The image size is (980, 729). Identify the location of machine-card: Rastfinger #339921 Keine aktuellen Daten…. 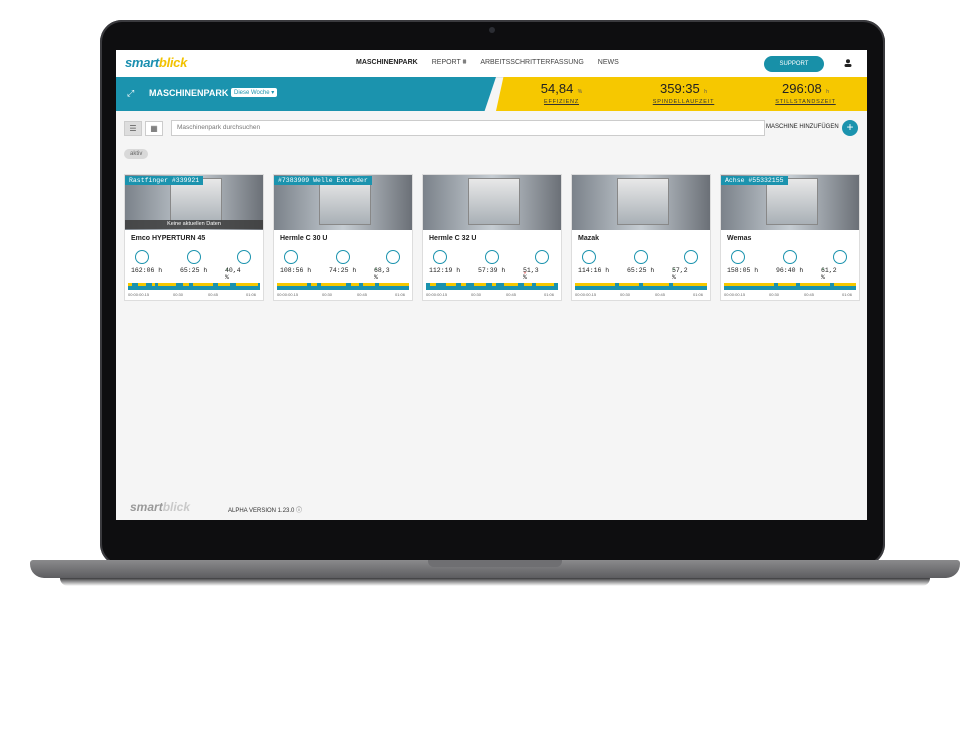
(194, 237).